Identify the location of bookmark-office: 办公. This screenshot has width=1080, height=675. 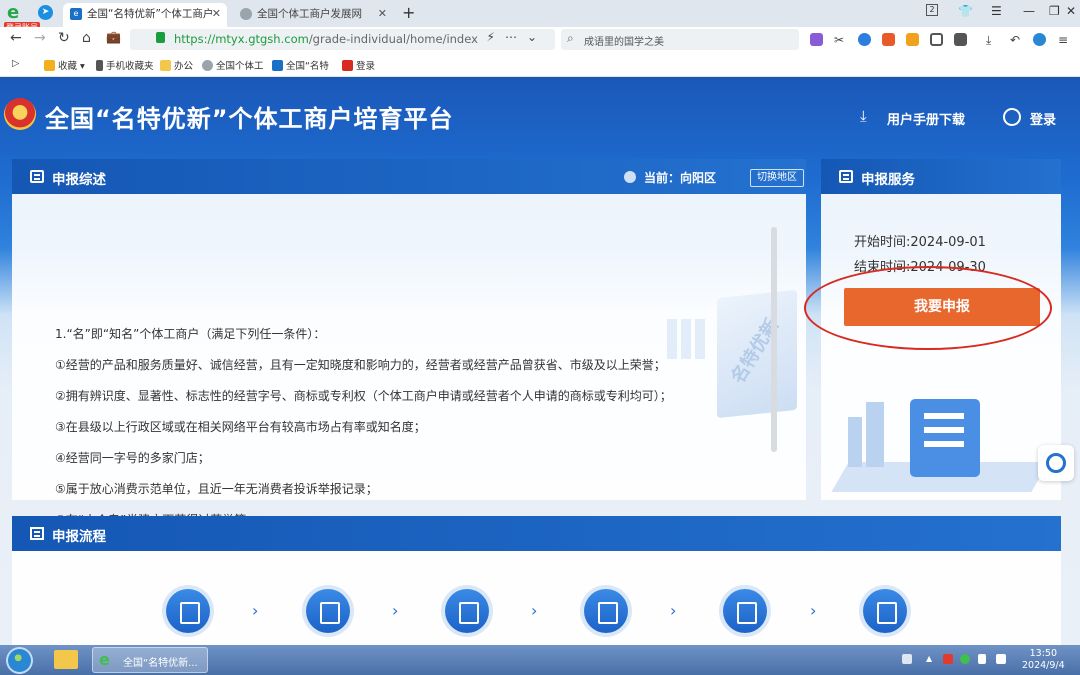
(176, 65).